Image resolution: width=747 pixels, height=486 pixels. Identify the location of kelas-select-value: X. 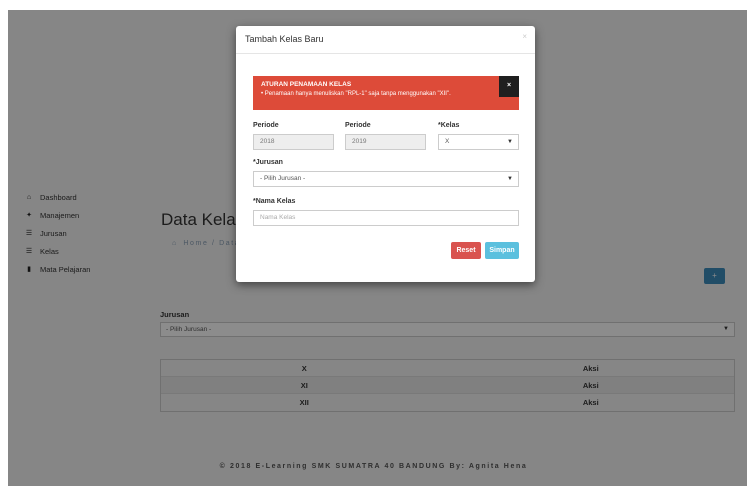
(447, 141).